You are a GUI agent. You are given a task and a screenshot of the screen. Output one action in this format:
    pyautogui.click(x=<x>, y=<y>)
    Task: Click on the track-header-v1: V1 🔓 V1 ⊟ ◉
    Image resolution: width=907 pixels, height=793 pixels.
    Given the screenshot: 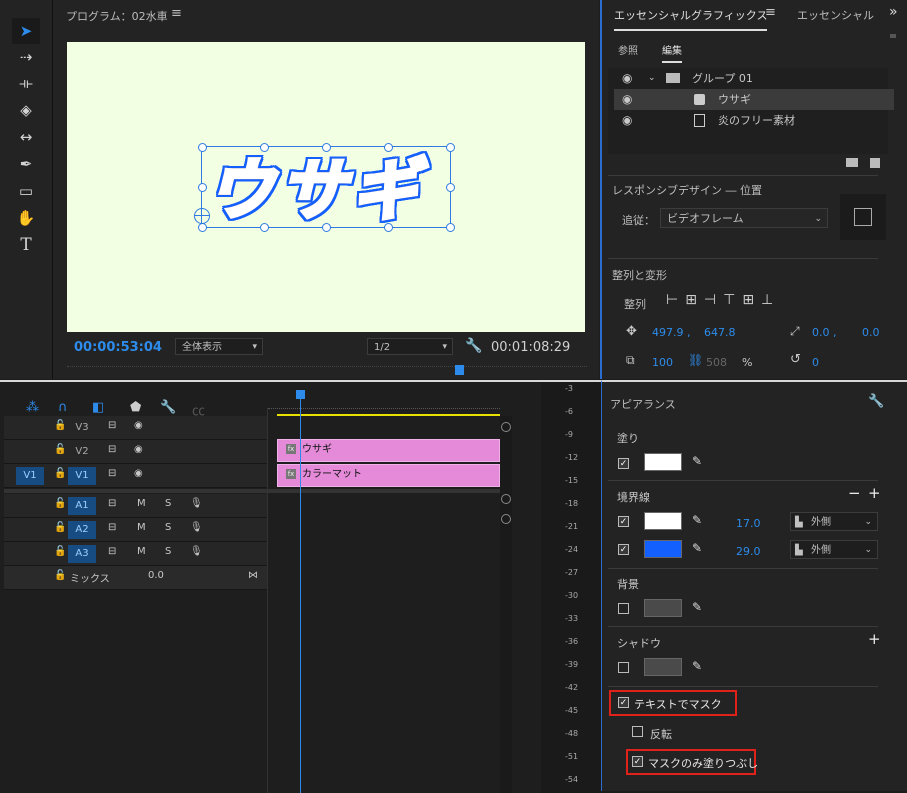 What is the action you would take?
    pyautogui.click(x=135, y=476)
    